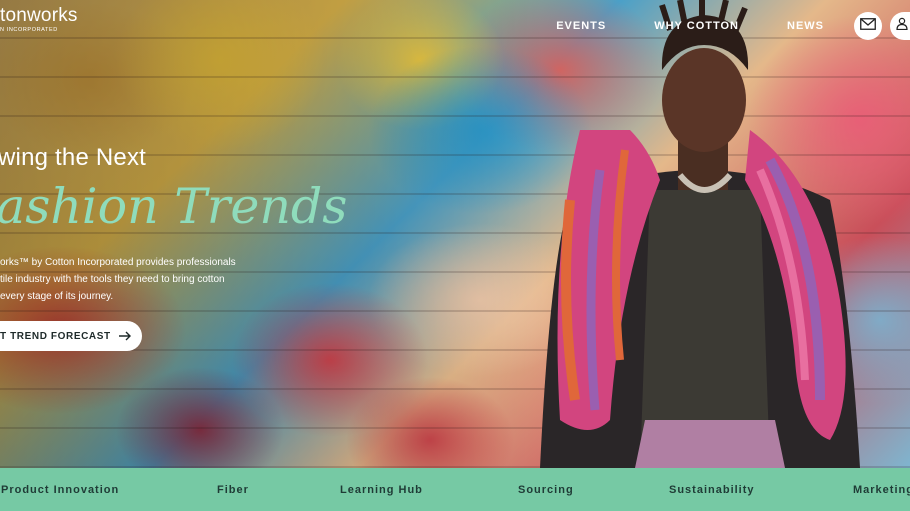  Describe the element at coordinates (73, 157) in the screenshot. I see `hero-headline: wing the Next` at that location.